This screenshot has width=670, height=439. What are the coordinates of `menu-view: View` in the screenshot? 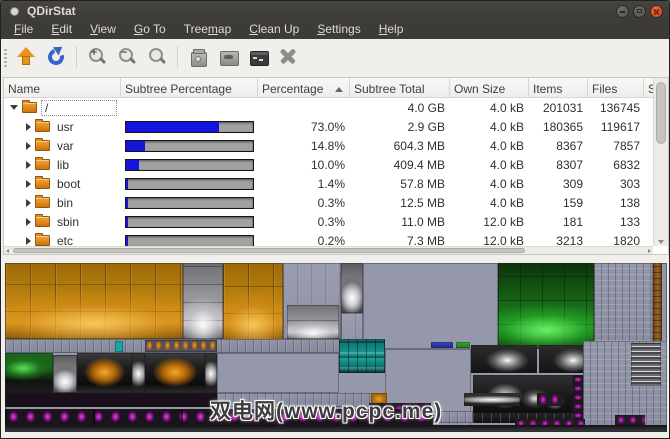 It's located at (103, 30).